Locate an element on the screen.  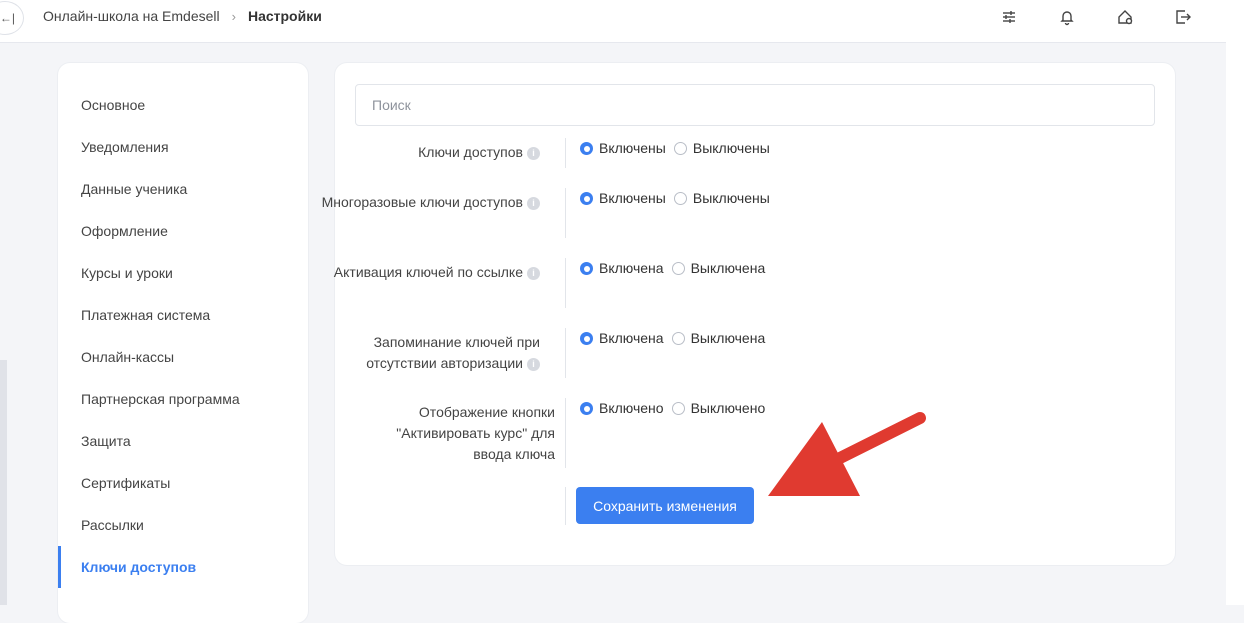
left-edge-strip is located at coordinates (3, 482).